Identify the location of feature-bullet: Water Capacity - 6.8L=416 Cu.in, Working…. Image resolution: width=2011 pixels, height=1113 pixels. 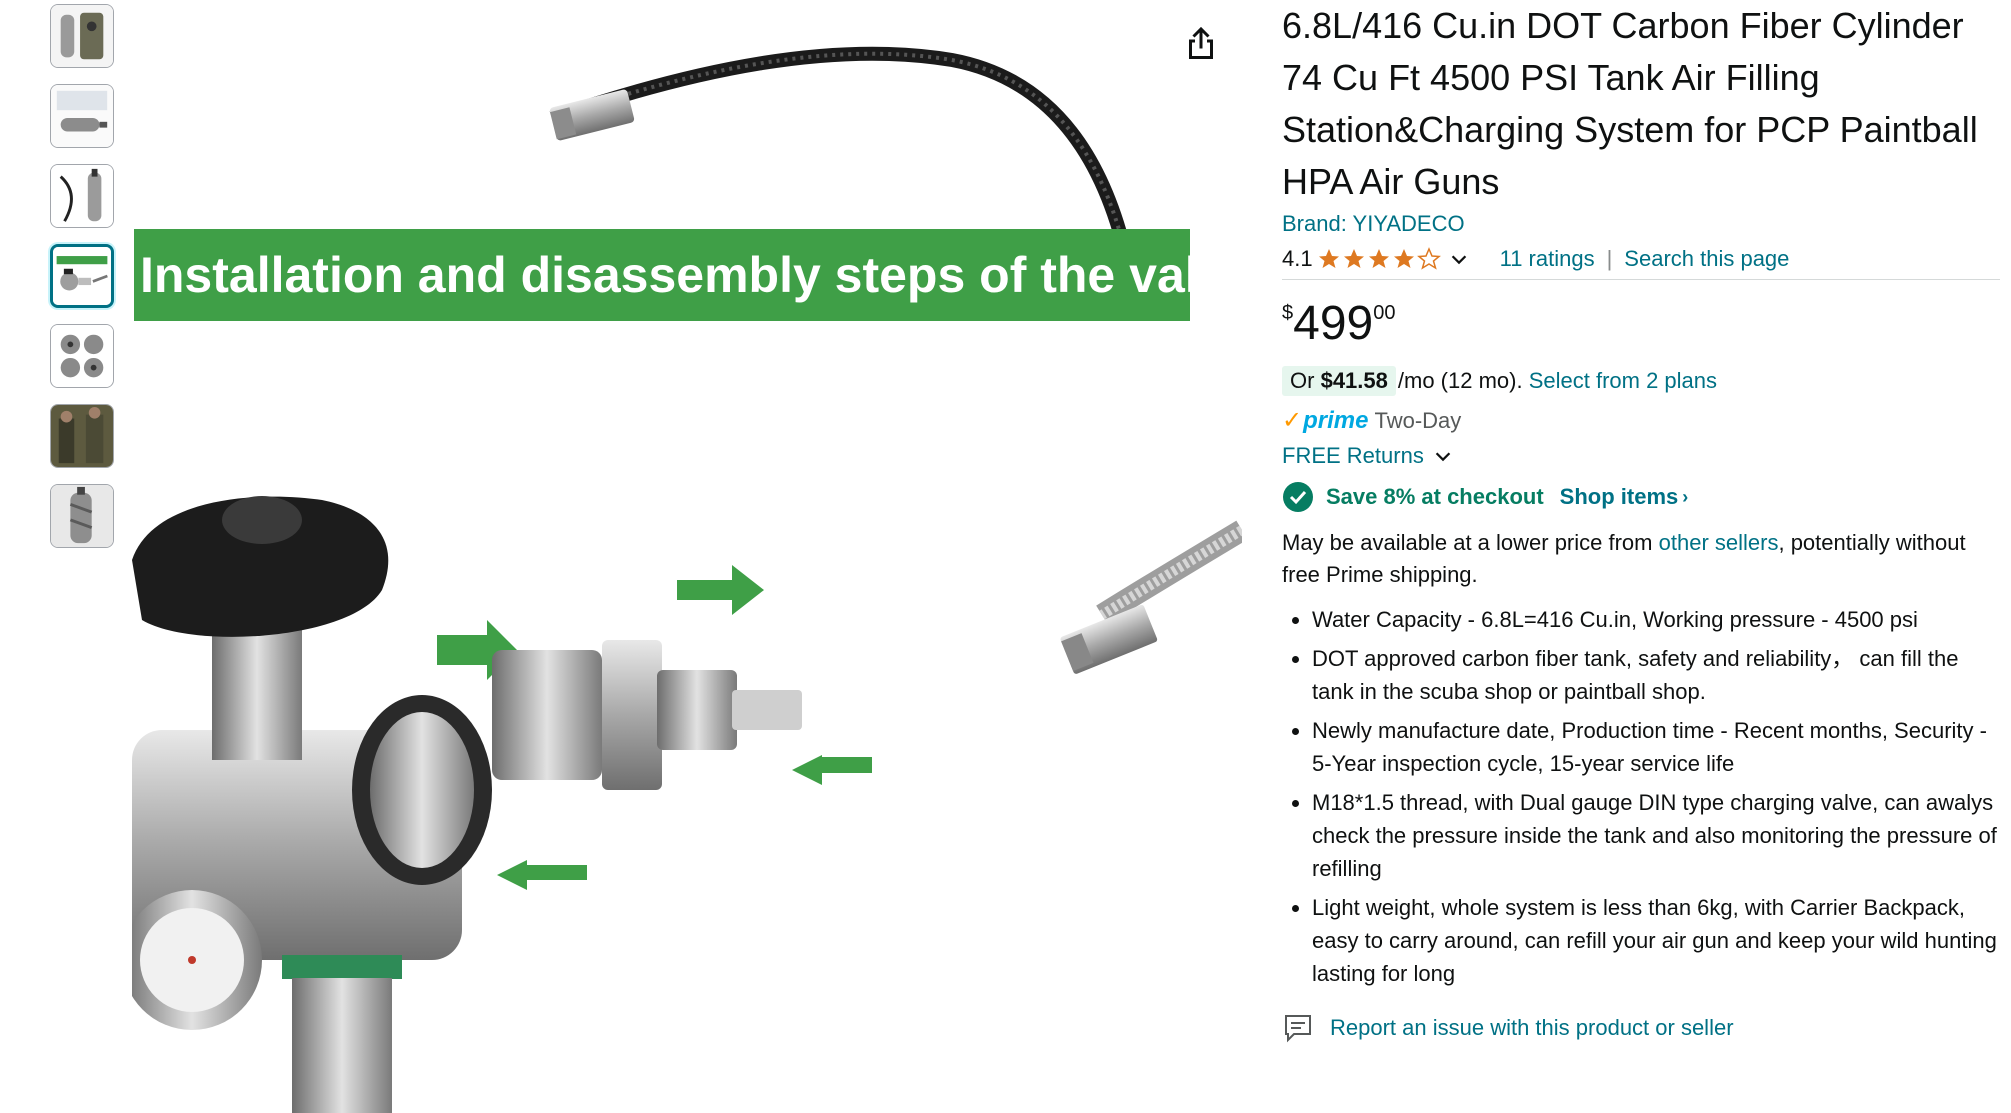
(1656, 619).